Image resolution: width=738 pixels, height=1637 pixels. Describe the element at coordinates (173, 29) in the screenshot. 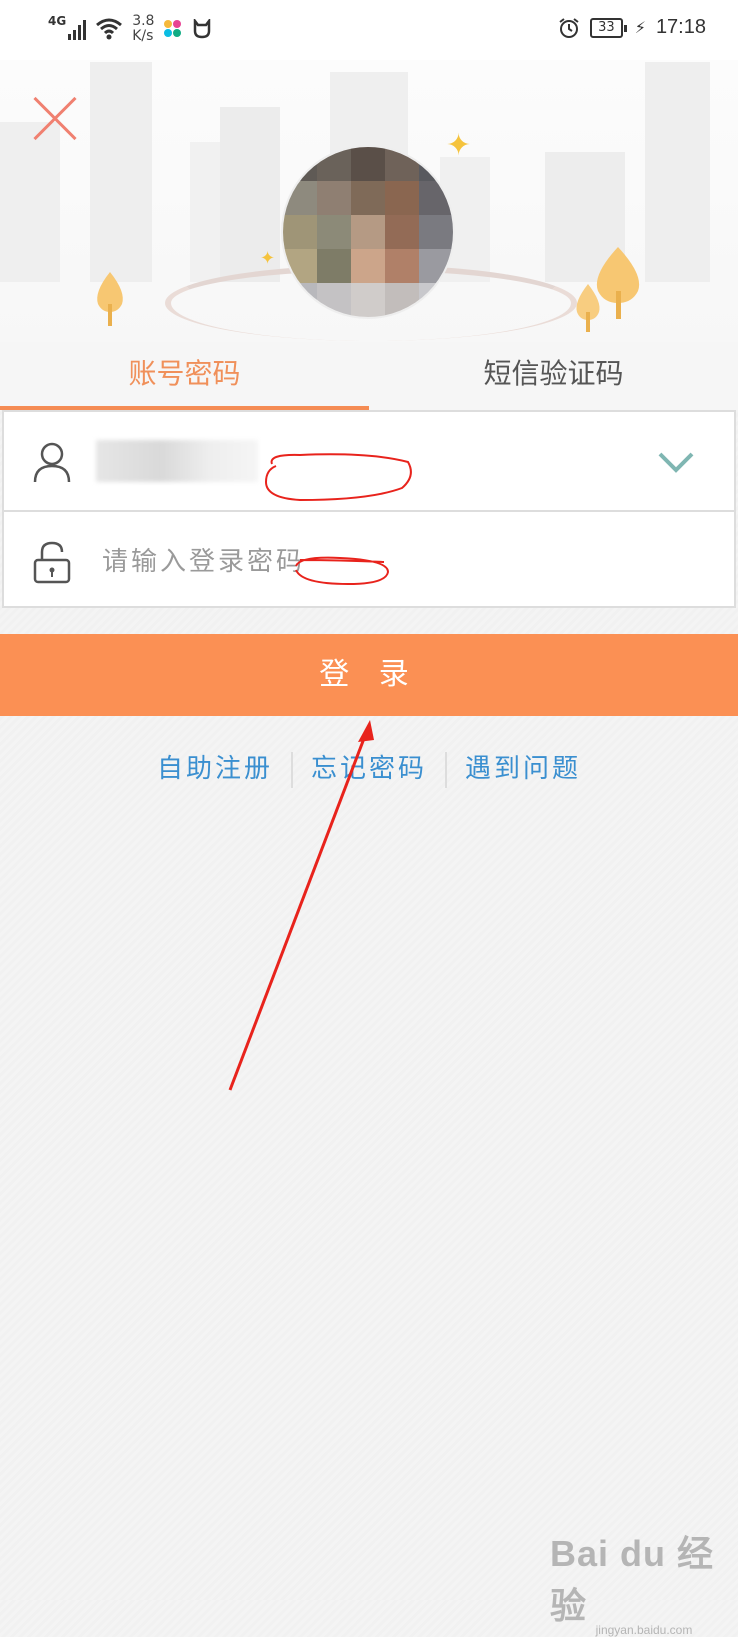

I see `app-notification-icon` at that location.